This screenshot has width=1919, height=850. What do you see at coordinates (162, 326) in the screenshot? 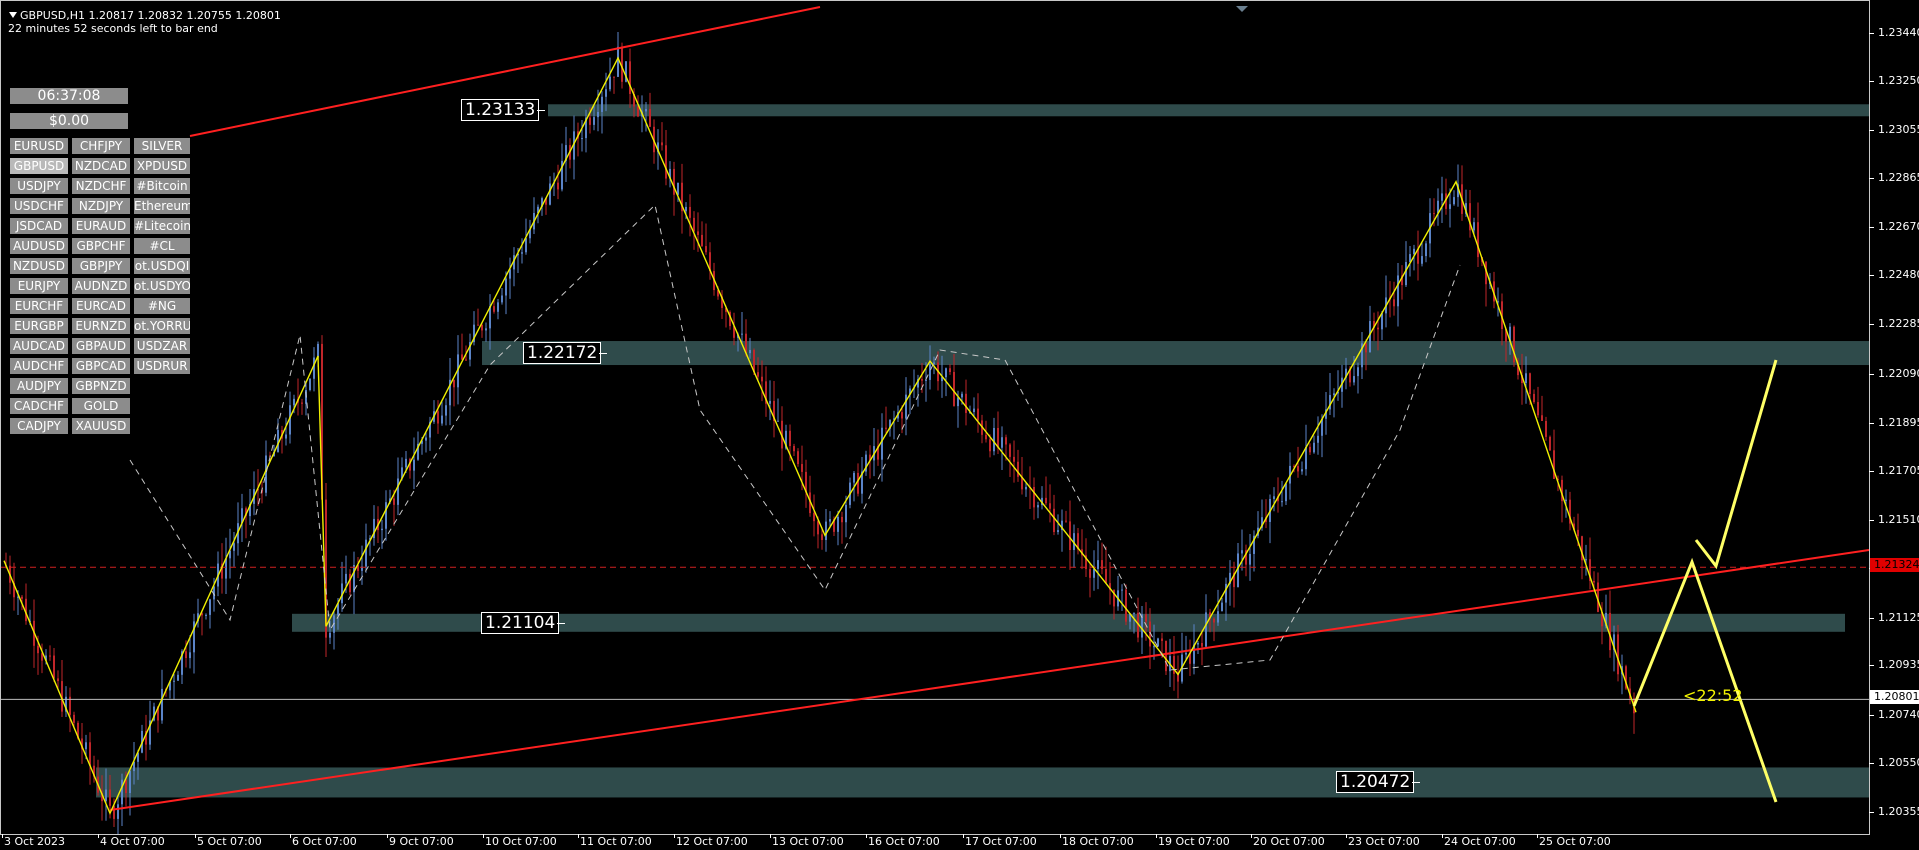
I see `symbol-button: ot.YORRU` at bounding box center [162, 326].